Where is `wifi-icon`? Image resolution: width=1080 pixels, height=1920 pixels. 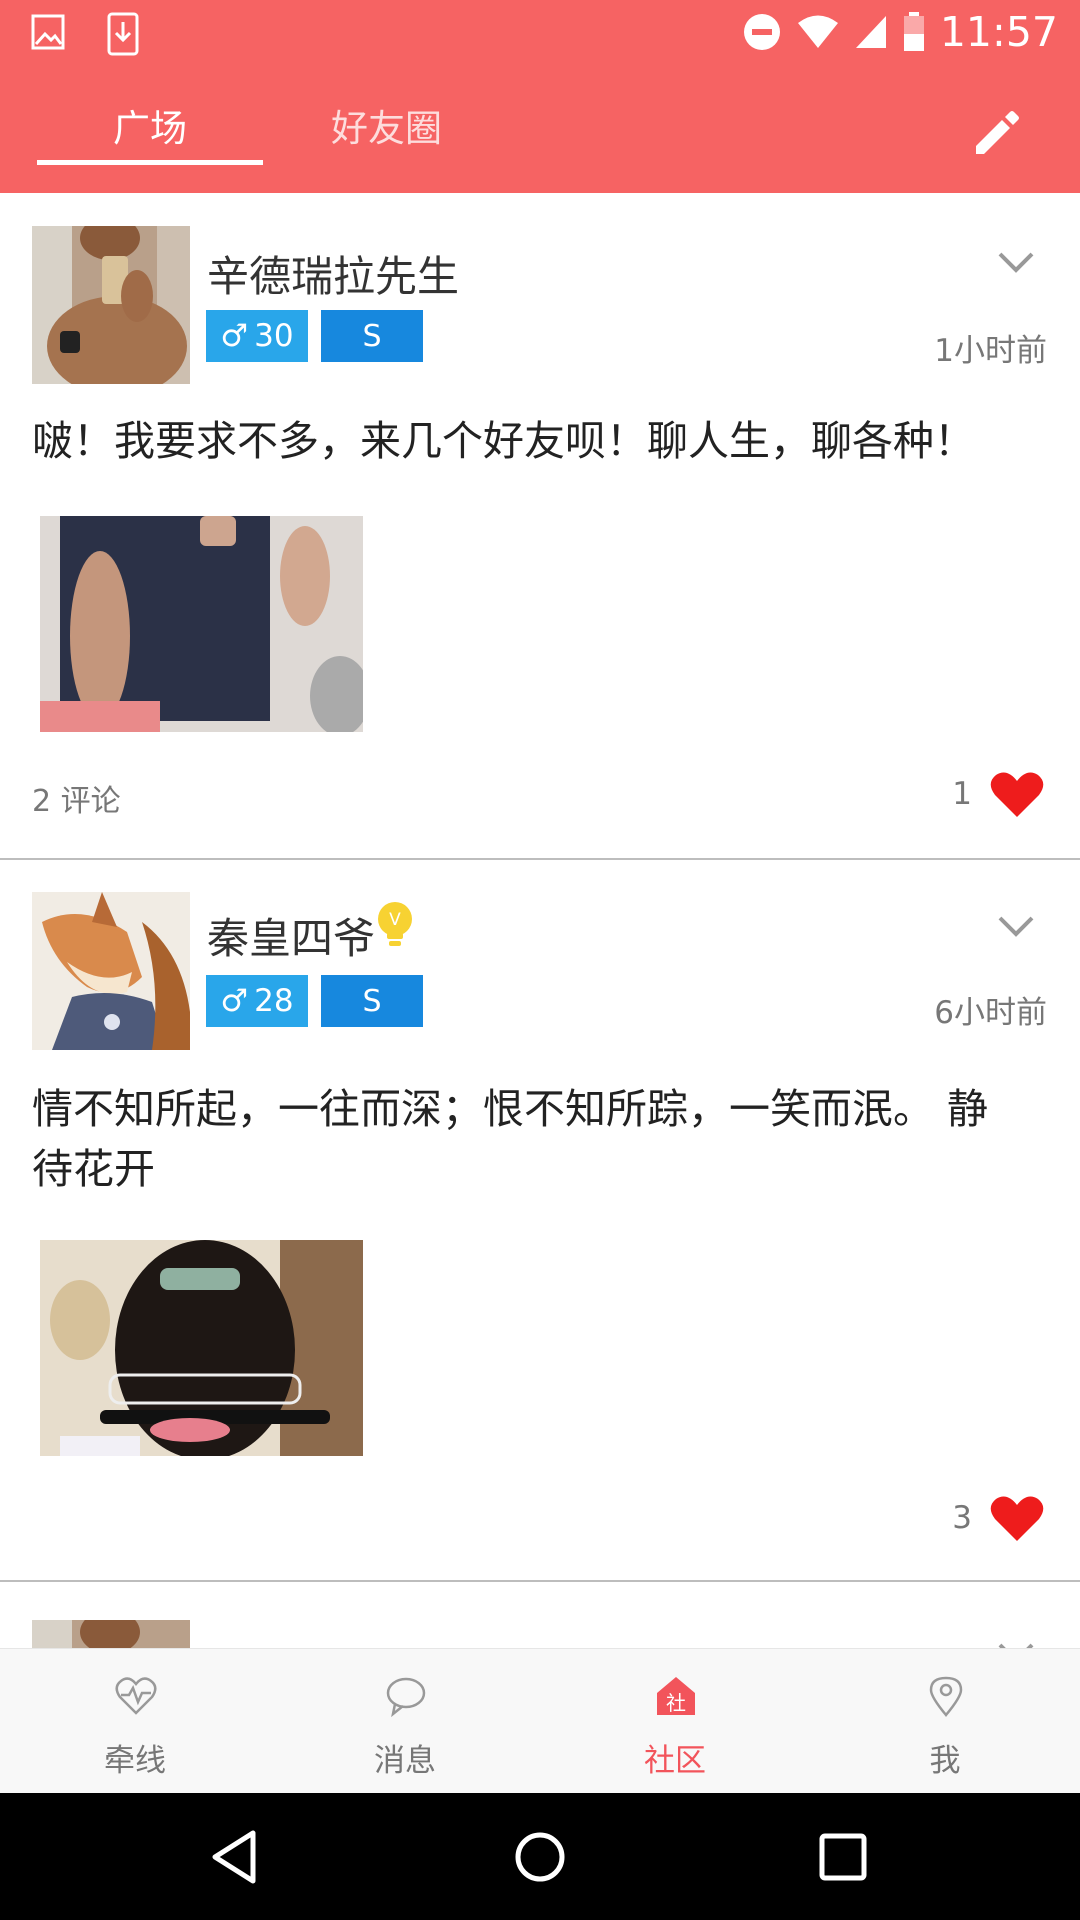 wifi-icon is located at coordinates (817, 31).